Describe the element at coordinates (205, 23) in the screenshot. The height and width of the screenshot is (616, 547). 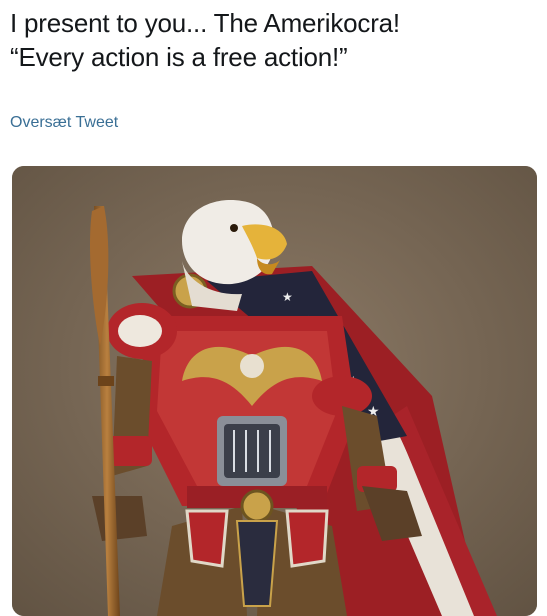
I see `tweet-text-line-1: I present to you... The Amerikocra!` at that location.